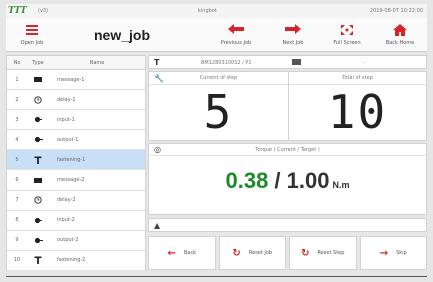 Image resolution: width=433 pixels, height=282 pixels. Describe the element at coordinates (76, 63) in the screenshot. I see `list-header: No Type Name` at that location.